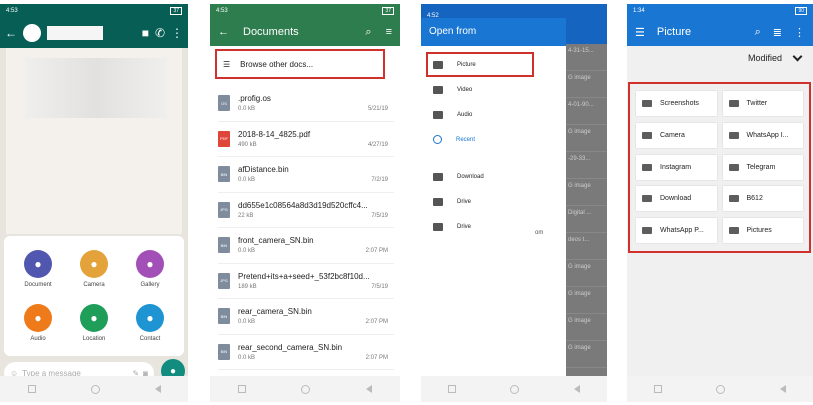 Image resolution: width=813 pixels, height=405 pixels. What do you see at coordinates (639, 11) in the screenshot?
I see `status-time: 1:34` at bounding box center [639, 11].